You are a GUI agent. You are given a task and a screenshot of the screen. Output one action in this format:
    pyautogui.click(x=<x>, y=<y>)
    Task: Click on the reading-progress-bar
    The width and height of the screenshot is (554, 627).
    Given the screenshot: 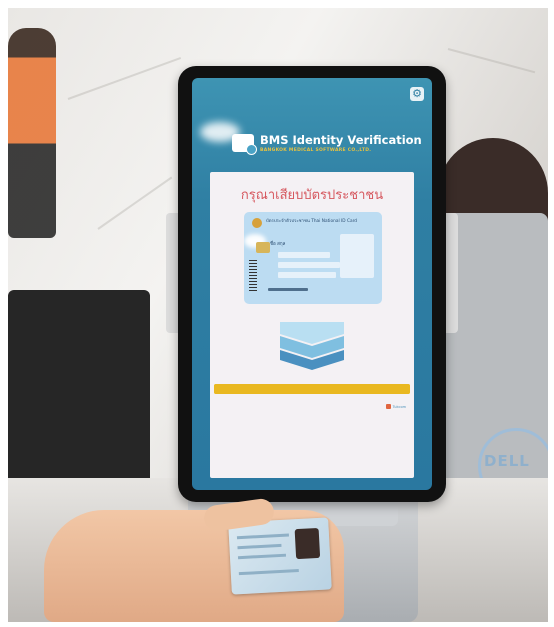 What is the action you would take?
    pyautogui.click(x=312, y=389)
    